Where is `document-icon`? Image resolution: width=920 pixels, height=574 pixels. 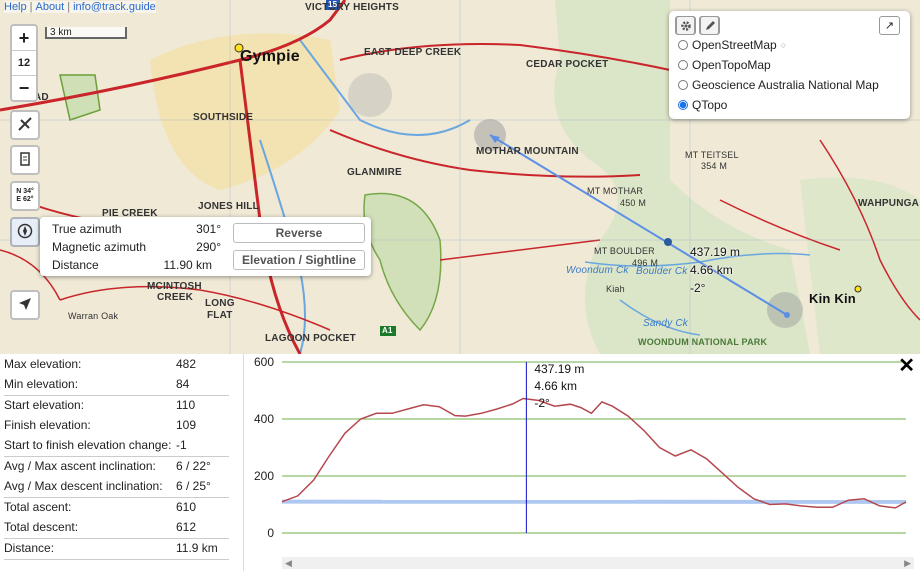 document-icon is located at coordinates (25, 160).